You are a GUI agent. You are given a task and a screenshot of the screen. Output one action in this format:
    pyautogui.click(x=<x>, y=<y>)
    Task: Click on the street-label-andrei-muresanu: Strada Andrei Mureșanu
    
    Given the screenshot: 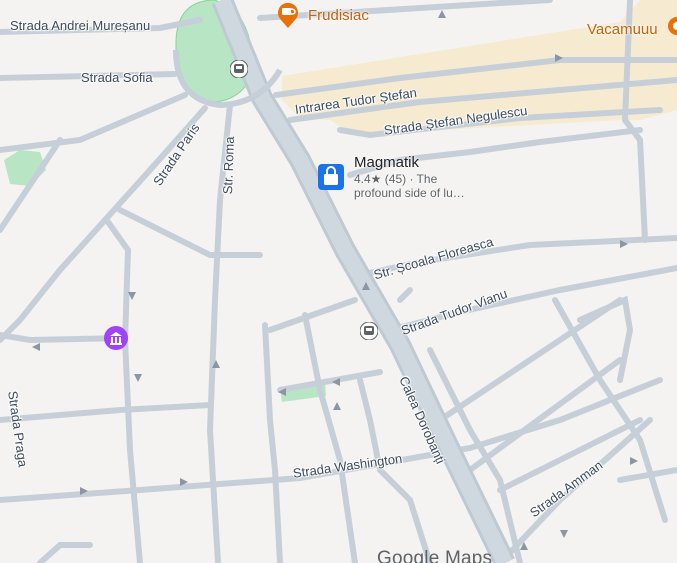 What is the action you would take?
    pyautogui.click(x=80, y=25)
    